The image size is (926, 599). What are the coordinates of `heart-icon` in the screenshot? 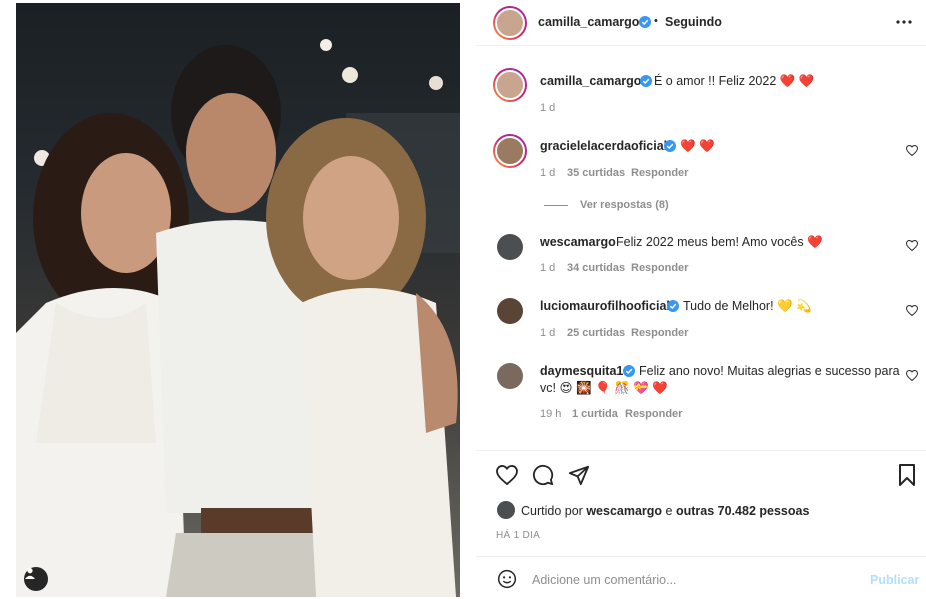 It's located at (507, 475).